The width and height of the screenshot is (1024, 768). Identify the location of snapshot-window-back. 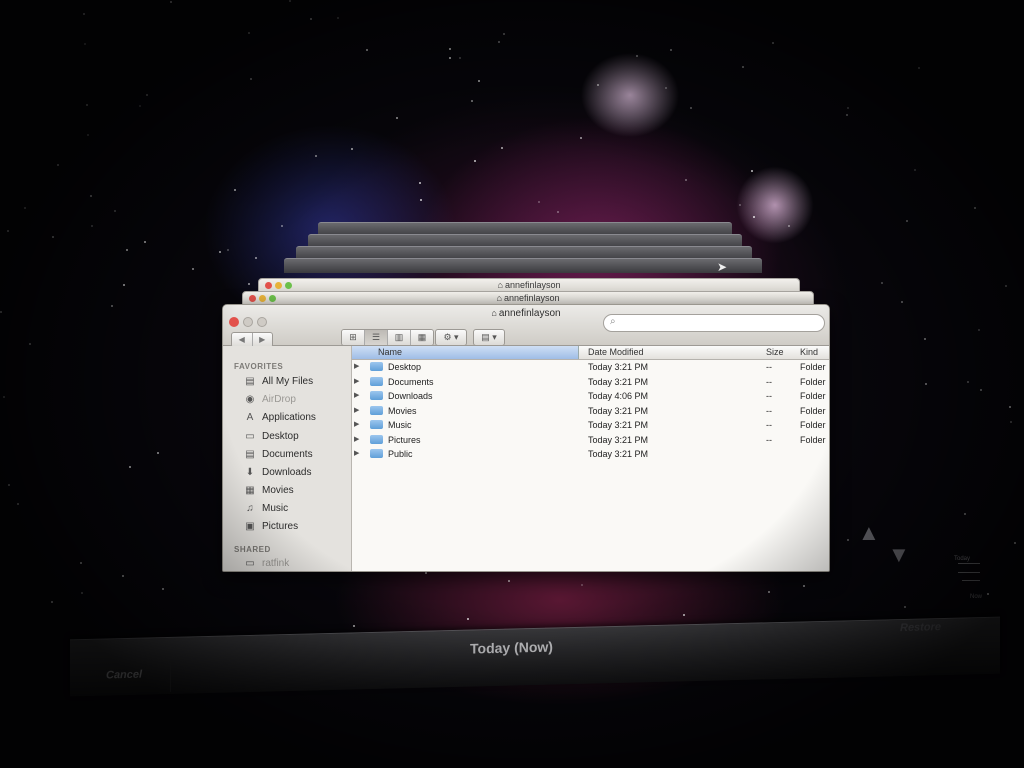
(523, 265).